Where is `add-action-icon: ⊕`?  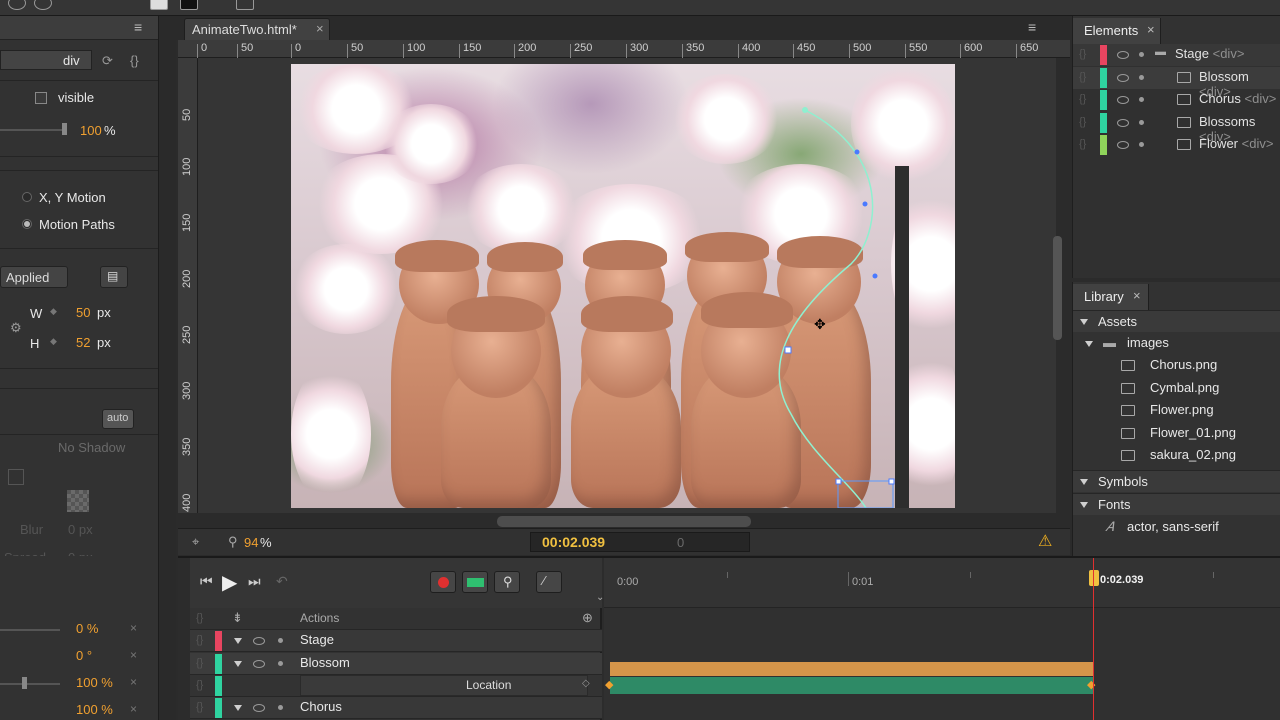 add-action-icon: ⊕ is located at coordinates (587, 618).